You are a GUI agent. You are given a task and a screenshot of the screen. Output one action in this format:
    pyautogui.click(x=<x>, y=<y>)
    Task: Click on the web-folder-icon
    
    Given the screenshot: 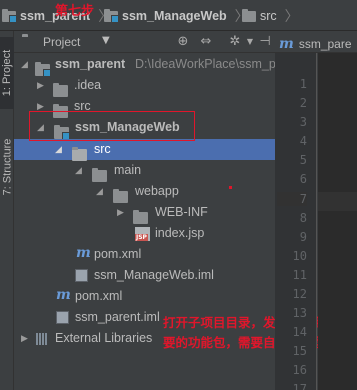 What is the action you would take?
    pyautogui.click(x=120, y=195)
    